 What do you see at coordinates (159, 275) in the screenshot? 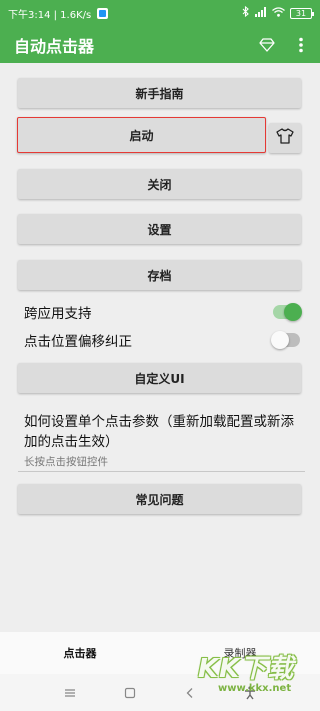
I see `archive-button: 存档` at bounding box center [159, 275].